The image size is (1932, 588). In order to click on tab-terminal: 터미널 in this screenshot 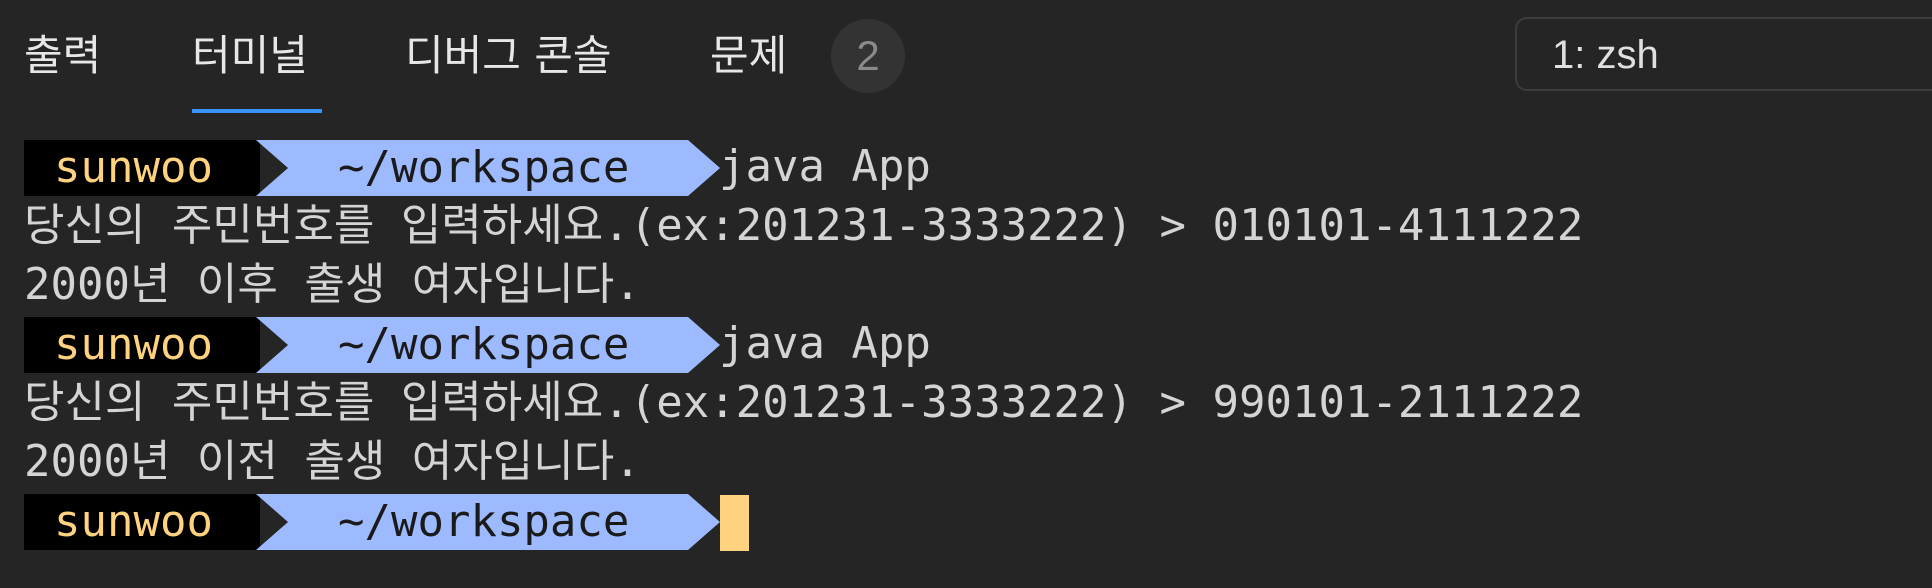, I will do `click(250, 68)`.